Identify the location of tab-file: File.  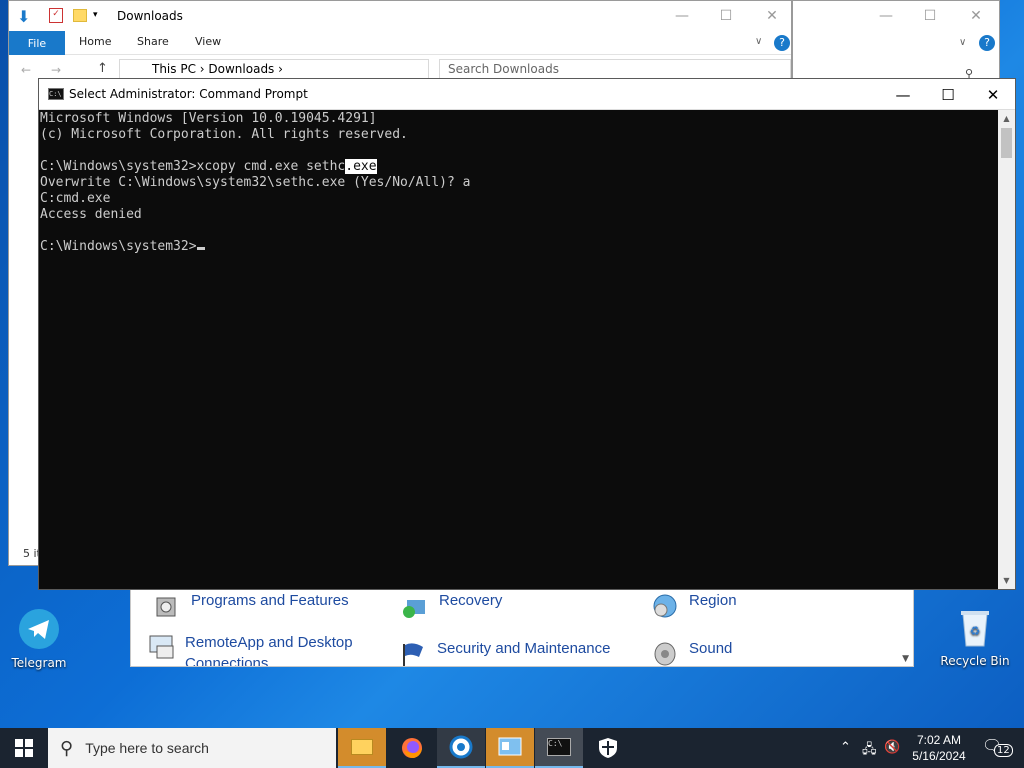
(37, 43).